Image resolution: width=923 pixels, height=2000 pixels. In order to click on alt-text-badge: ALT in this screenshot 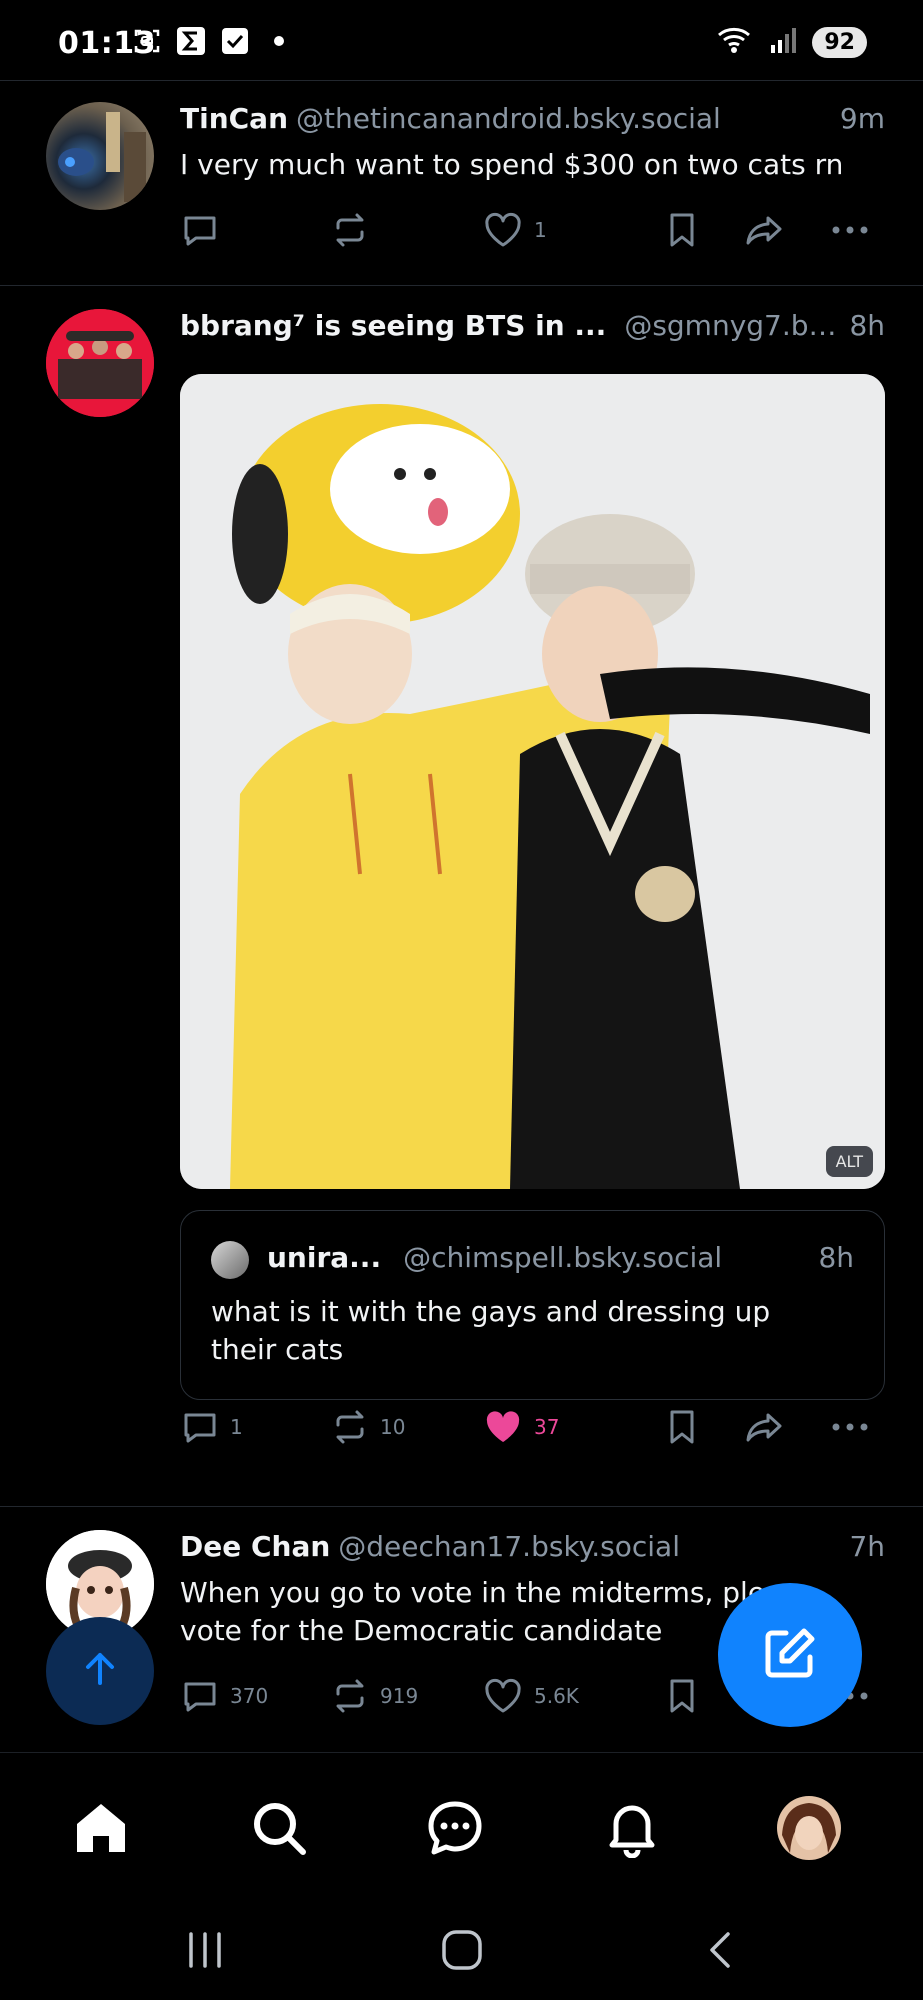, I will do `click(849, 1161)`.